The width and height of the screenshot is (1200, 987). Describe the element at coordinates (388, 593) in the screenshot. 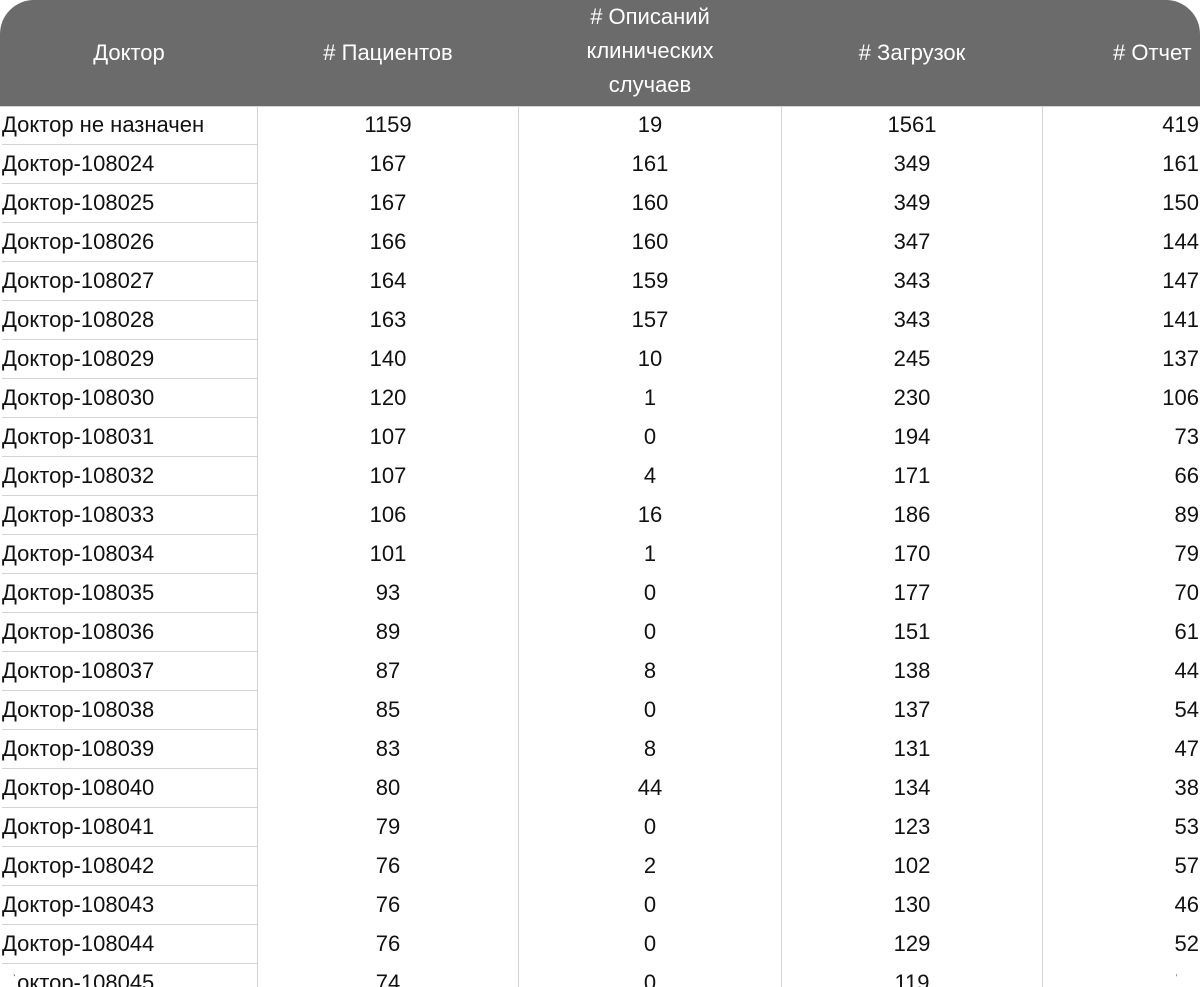

I see `cell-patients: 93` at that location.